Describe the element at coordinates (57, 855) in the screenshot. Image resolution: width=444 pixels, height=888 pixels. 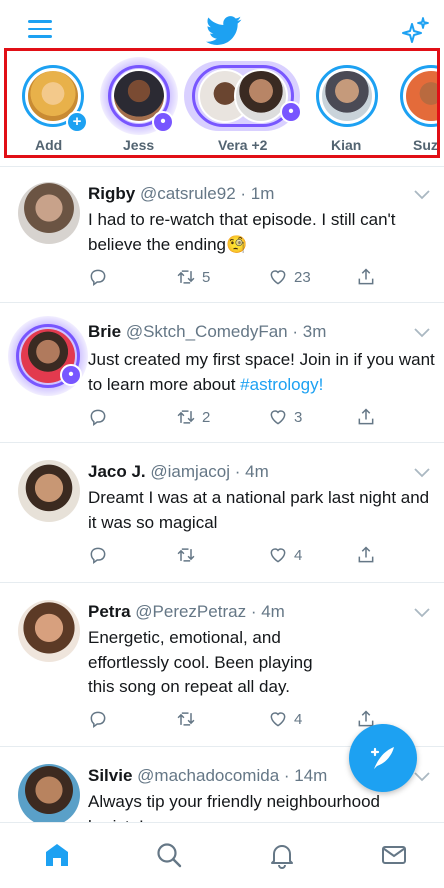
I see `home-icon` at that location.